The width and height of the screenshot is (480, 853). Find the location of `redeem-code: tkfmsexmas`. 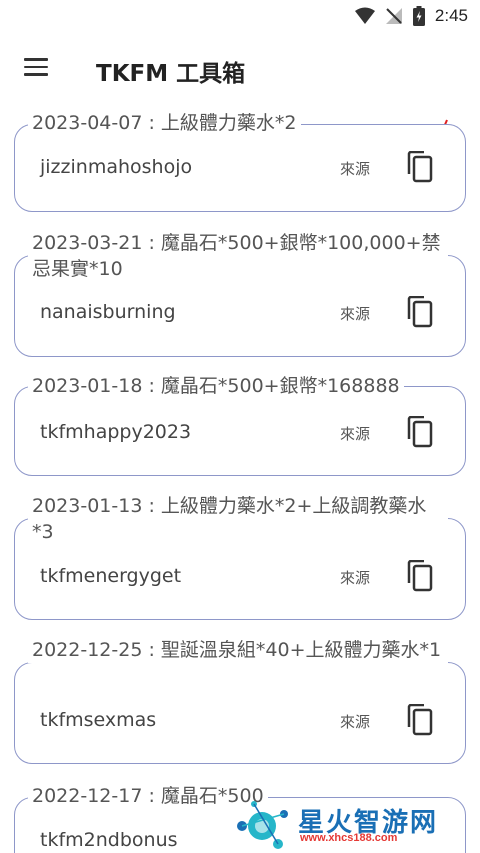

redeem-code: tkfmsexmas is located at coordinates (98, 720).